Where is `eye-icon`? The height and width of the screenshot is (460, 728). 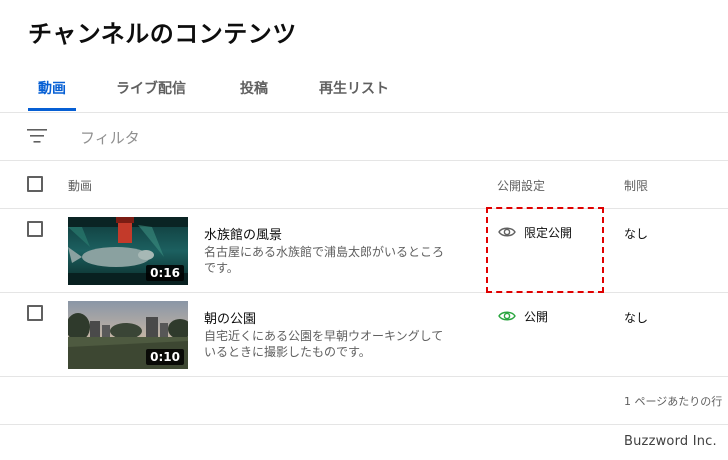
eye-icon is located at coordinates (507, 316).